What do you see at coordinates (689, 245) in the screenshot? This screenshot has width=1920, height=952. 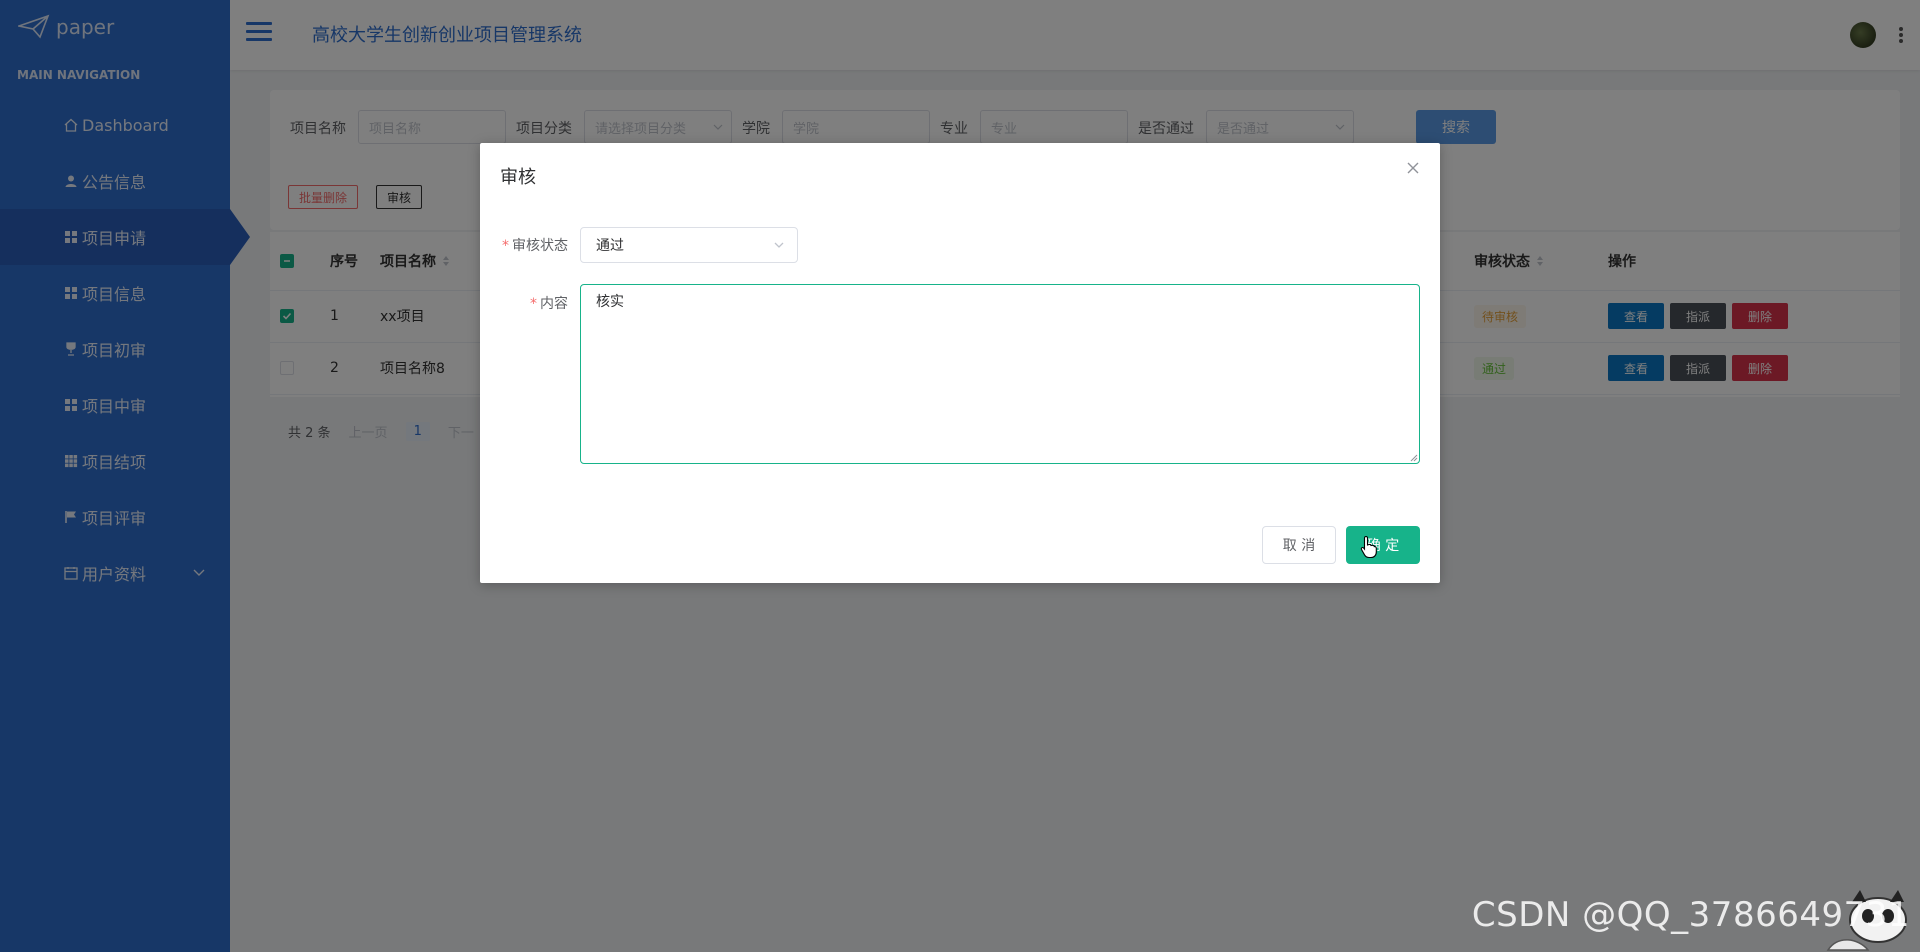 I see `audit-status-select: 通过` at bounding box center [689, 245].